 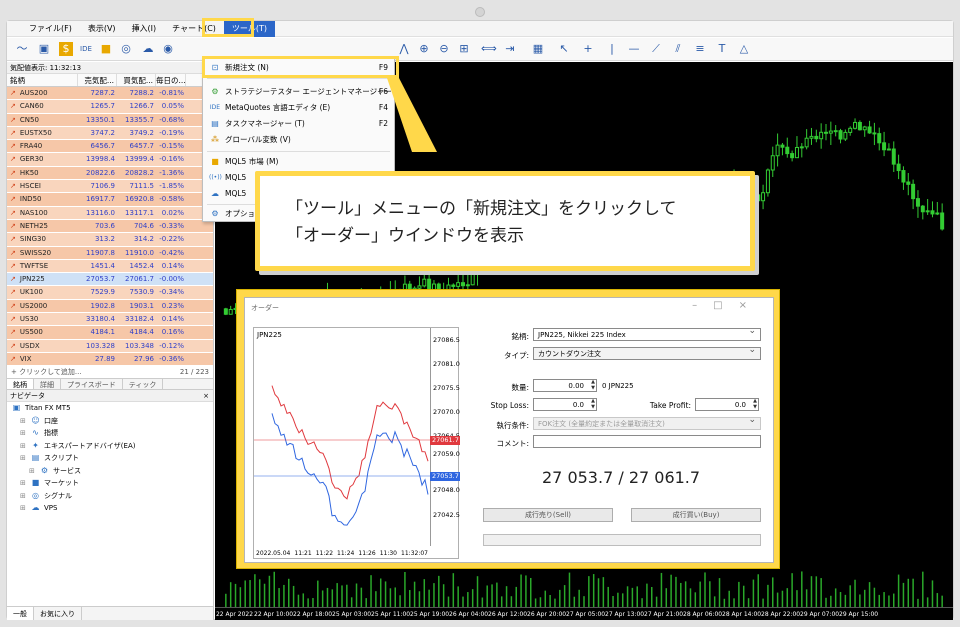 I want to click on navigator-item: ⊞ ✦ エキスパートアドバイザ(EA), so click(x=110, y=446).